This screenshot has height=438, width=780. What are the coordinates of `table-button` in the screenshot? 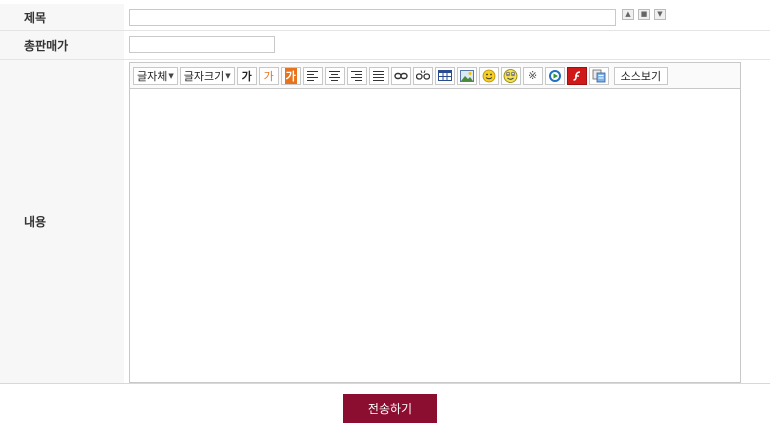 It's located at (444, 75).